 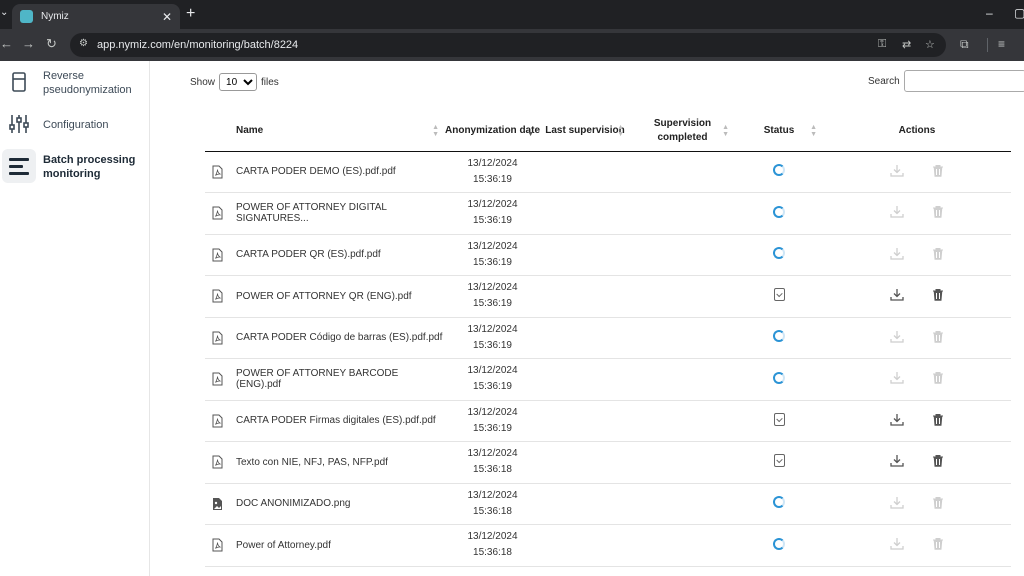 What do you see at coordinates (917, 131) in the screenshot?
I see `column-header-actions: Actions` at bounding box center [917, 131].